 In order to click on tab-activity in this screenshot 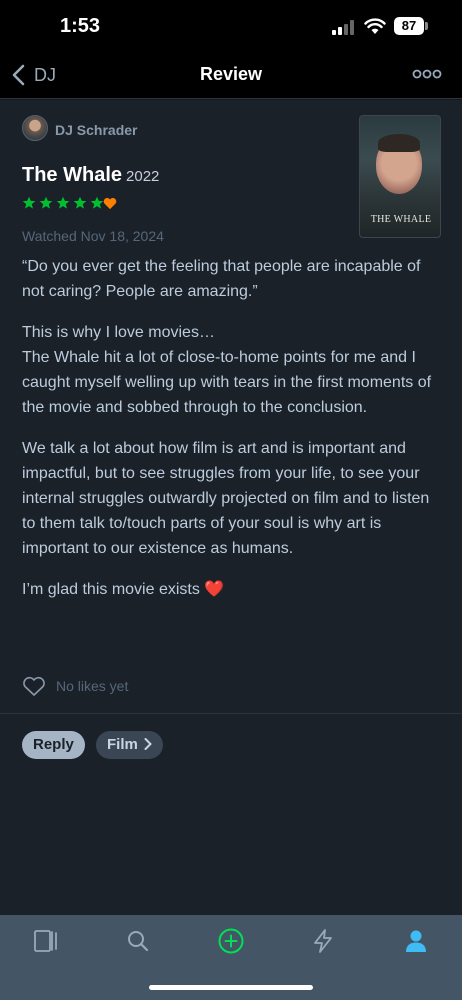, I will do `click(323, 941)`.